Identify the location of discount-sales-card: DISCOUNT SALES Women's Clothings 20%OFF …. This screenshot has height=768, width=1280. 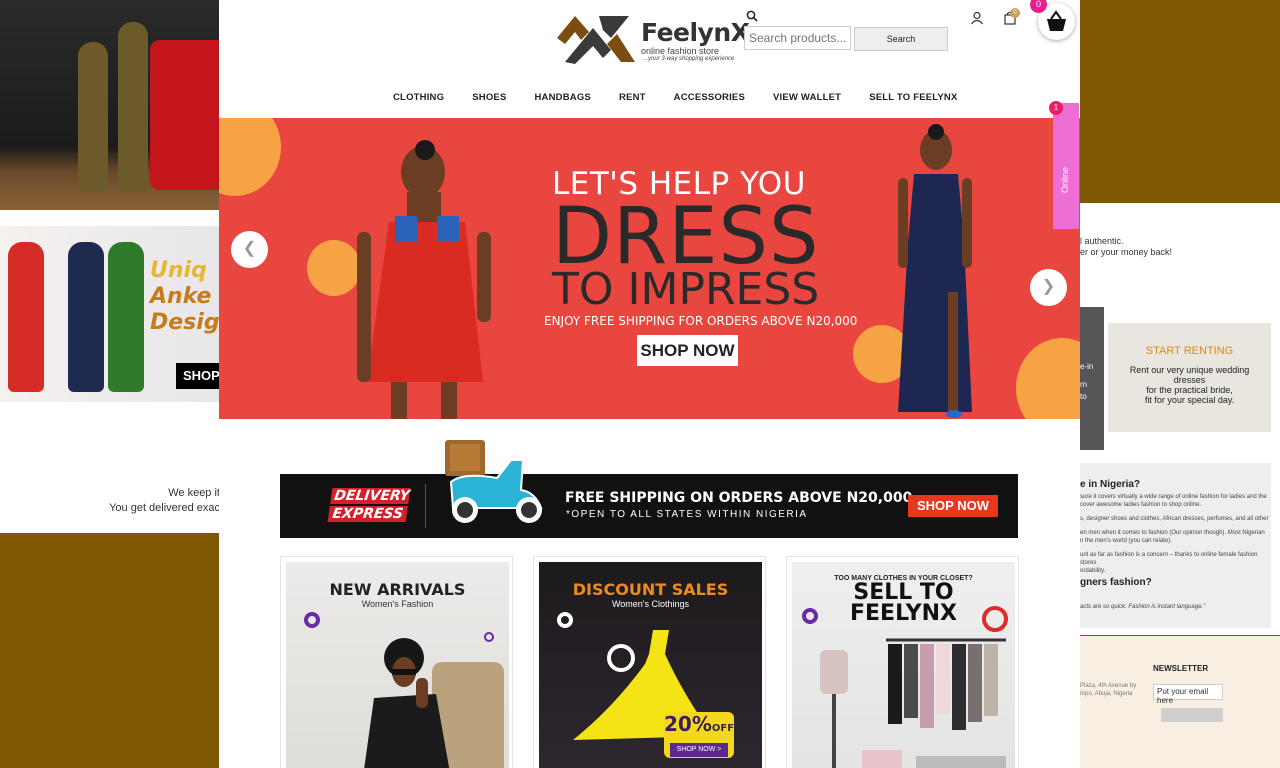
(649, 662).